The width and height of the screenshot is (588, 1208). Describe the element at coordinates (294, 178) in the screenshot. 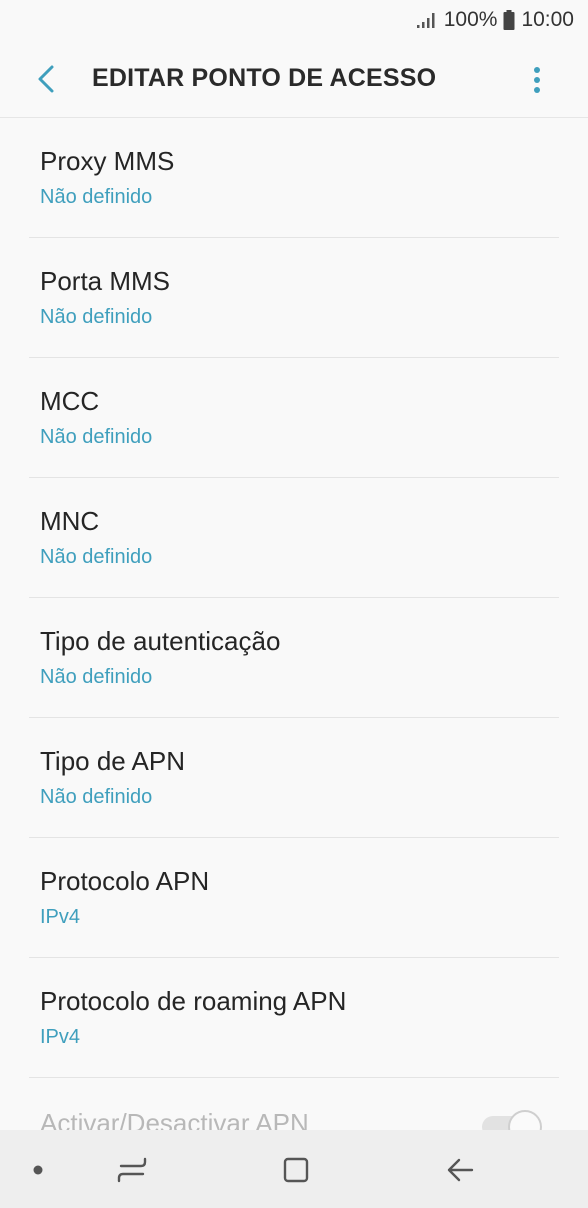

I see `setting-row-proxy-mms: Proxy MMS Não definido` at that location.